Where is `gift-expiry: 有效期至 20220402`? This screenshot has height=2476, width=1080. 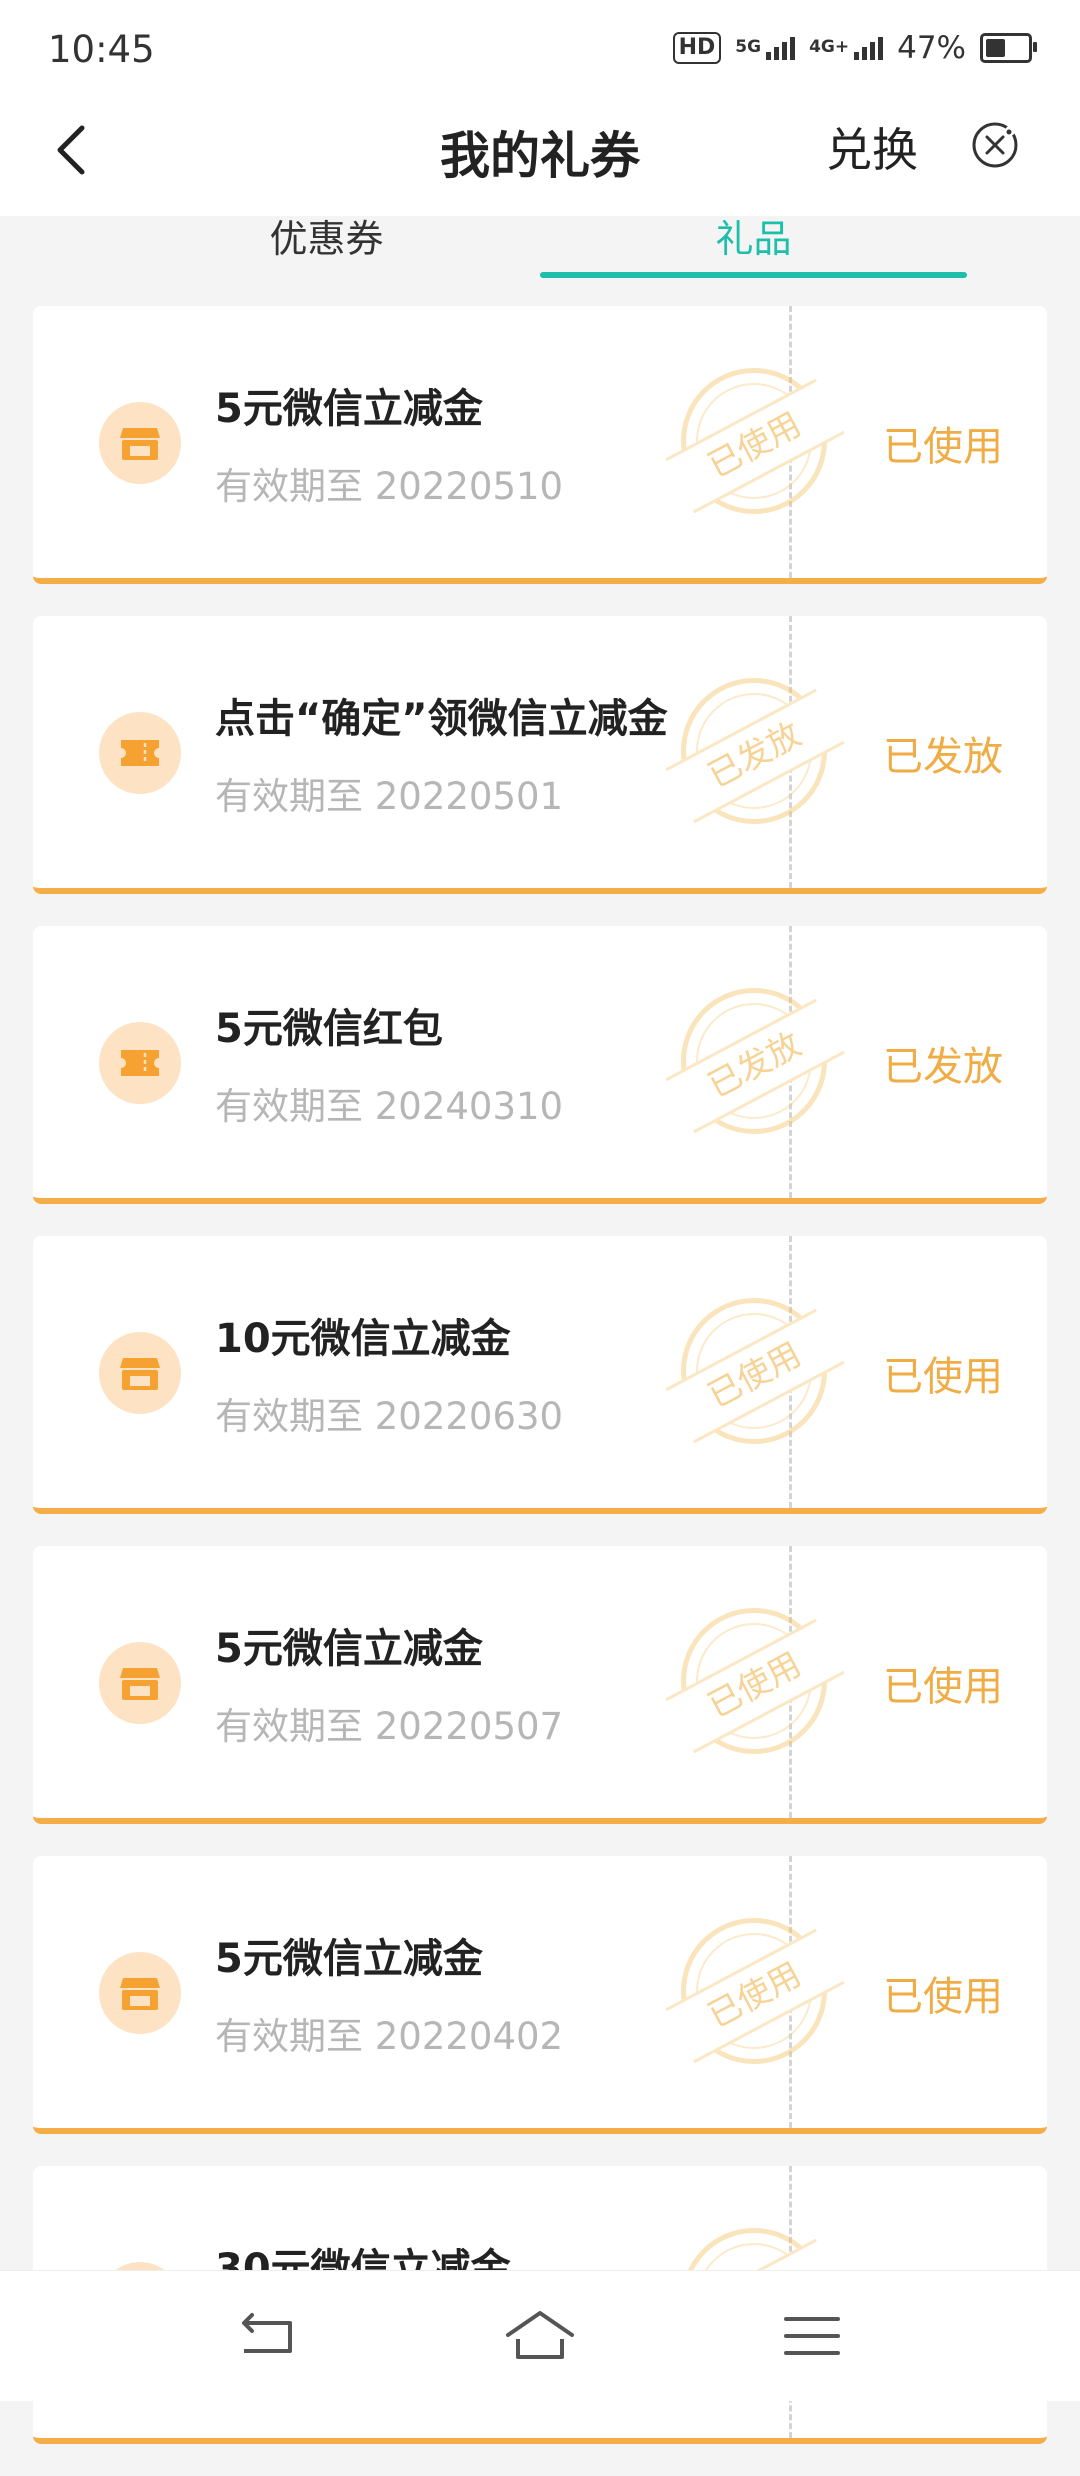
gift-expiry: 有效期至 20220402 is located at coordinates (389, 2036).